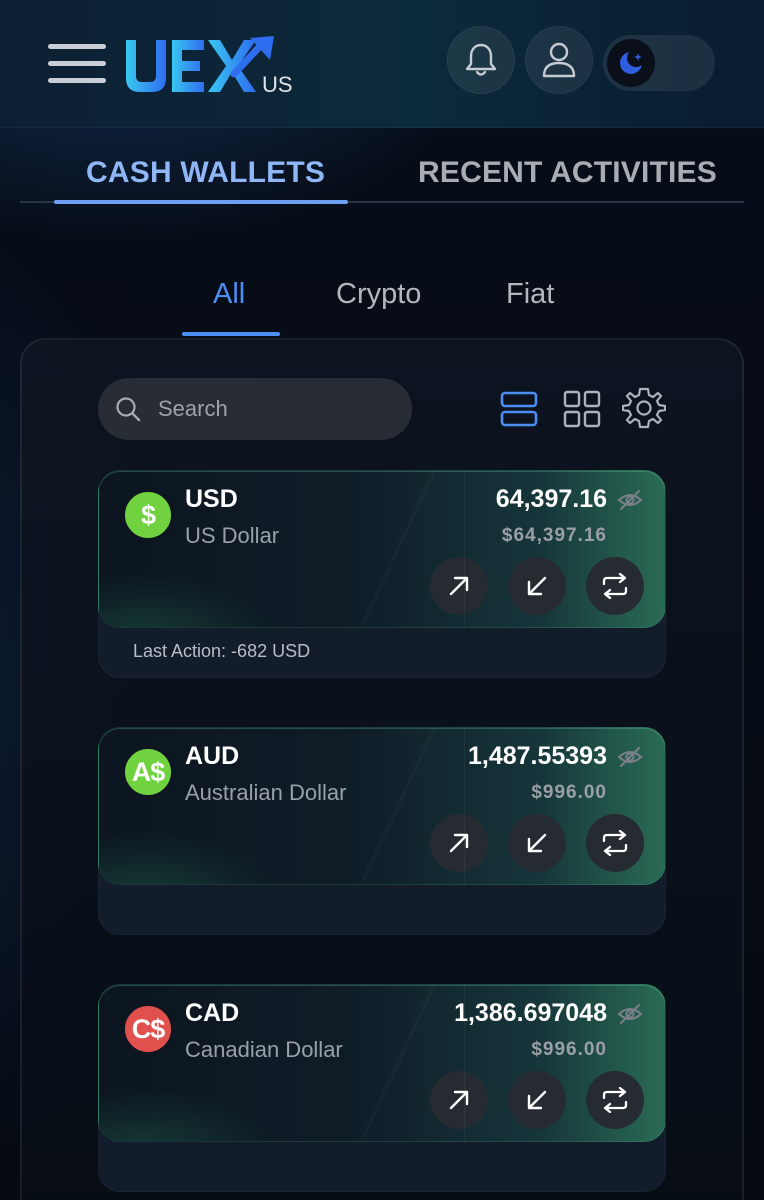 This screenshot has width=764, height=1200. What do you see at coordinates (382, 64) in the screenshot?
I see `app-header: US` at bounding box center [382, 64].